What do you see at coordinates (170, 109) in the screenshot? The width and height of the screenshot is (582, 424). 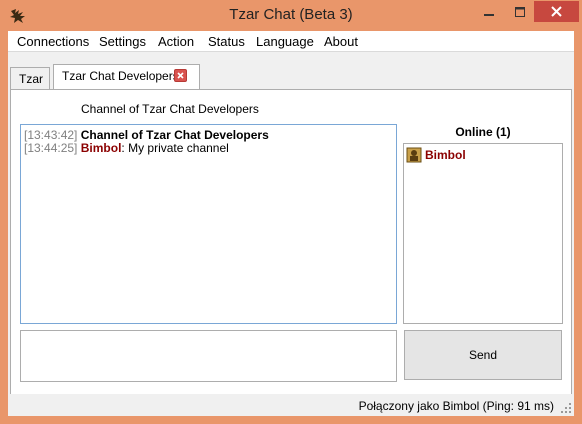 I see `channel-title: Channel of Tzar Chat Developers` at bounding box center [170, 109].